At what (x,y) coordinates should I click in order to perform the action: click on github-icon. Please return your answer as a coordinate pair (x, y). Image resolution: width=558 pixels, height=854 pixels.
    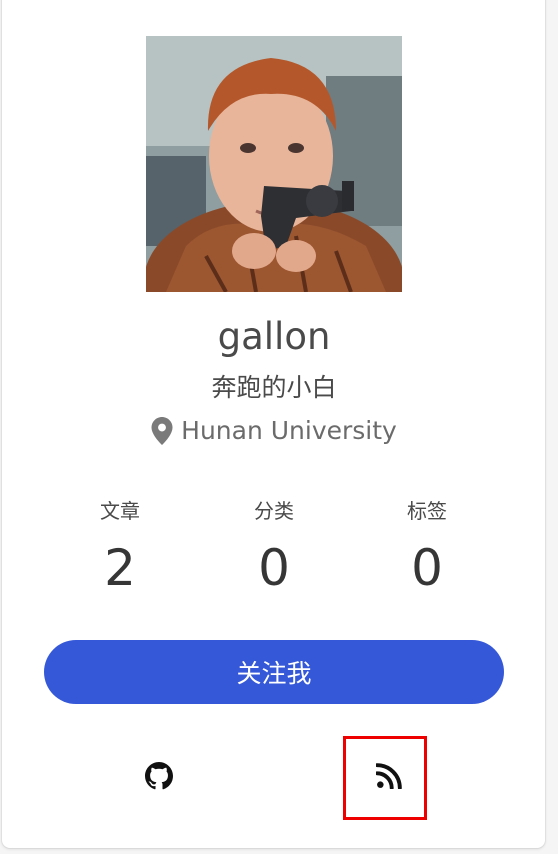
    Looking at the image, I should click on (159, 776).